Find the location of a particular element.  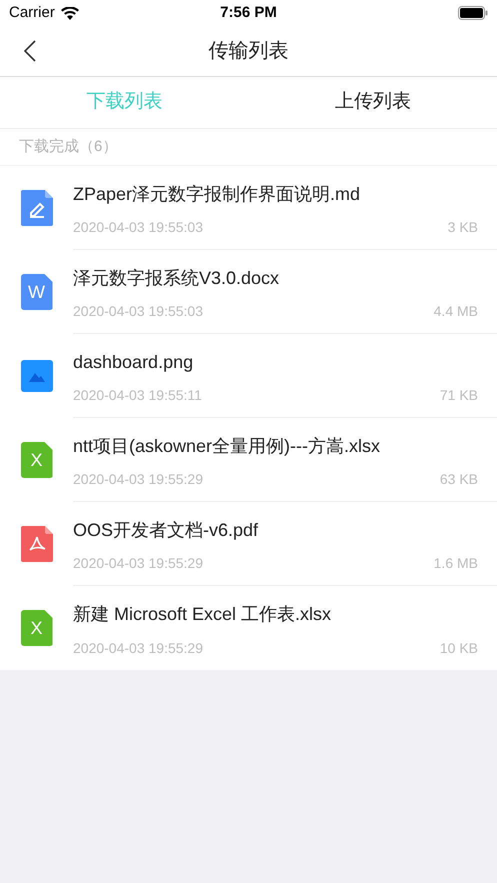

file-name: dashboard.png is located at coordinates (133, 362).